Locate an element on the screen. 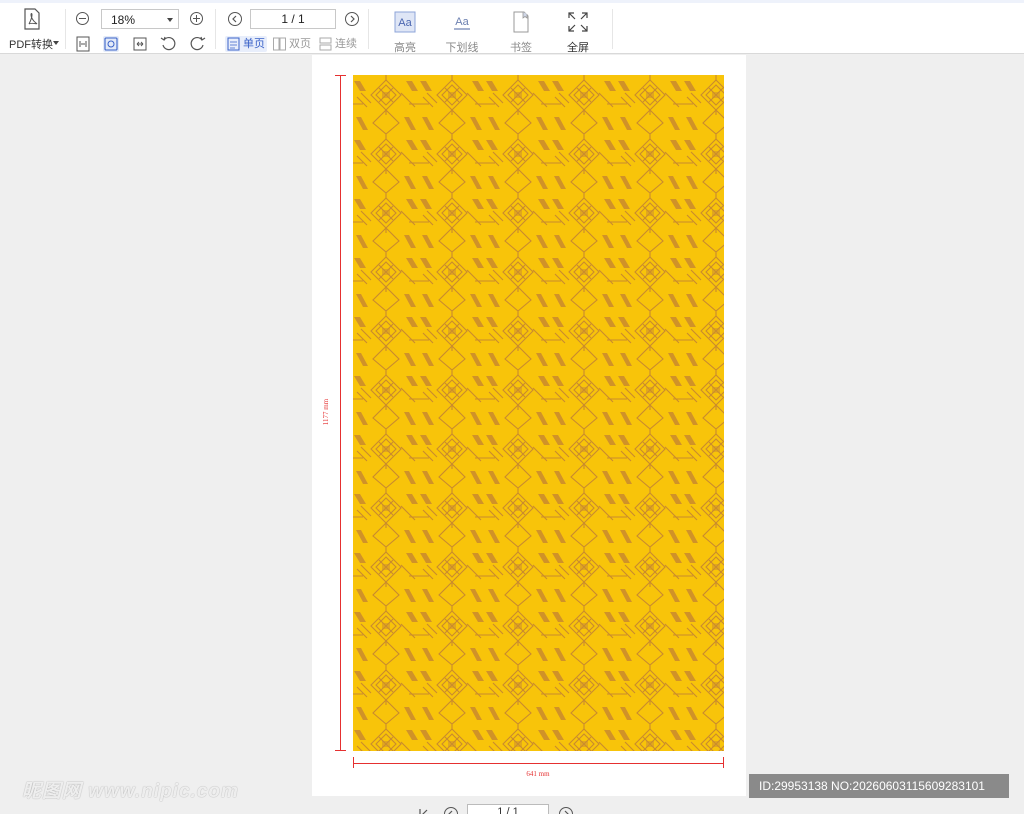 The image size is (1024, 814). single-page-mode: 单页 is located at coordinates (246, 44).